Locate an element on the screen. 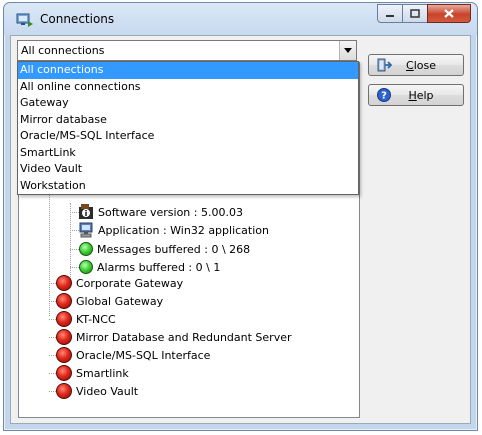  dropdown-option: All online connections is located at coordinates (188, 87).